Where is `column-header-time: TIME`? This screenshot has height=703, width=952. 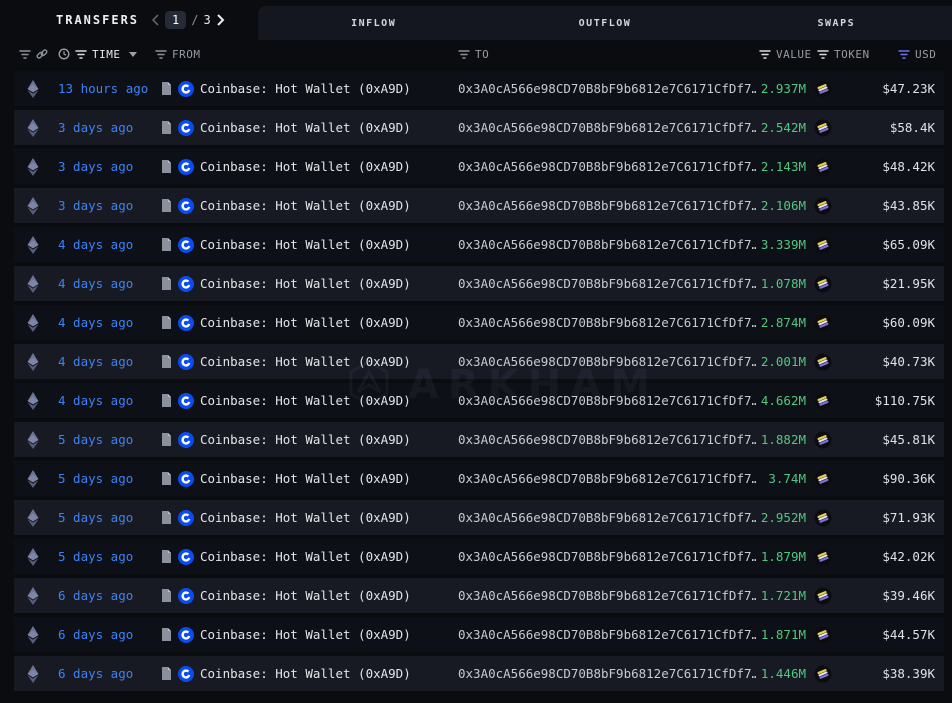
column-header-time: TIME is located at coordinates (106, 54).